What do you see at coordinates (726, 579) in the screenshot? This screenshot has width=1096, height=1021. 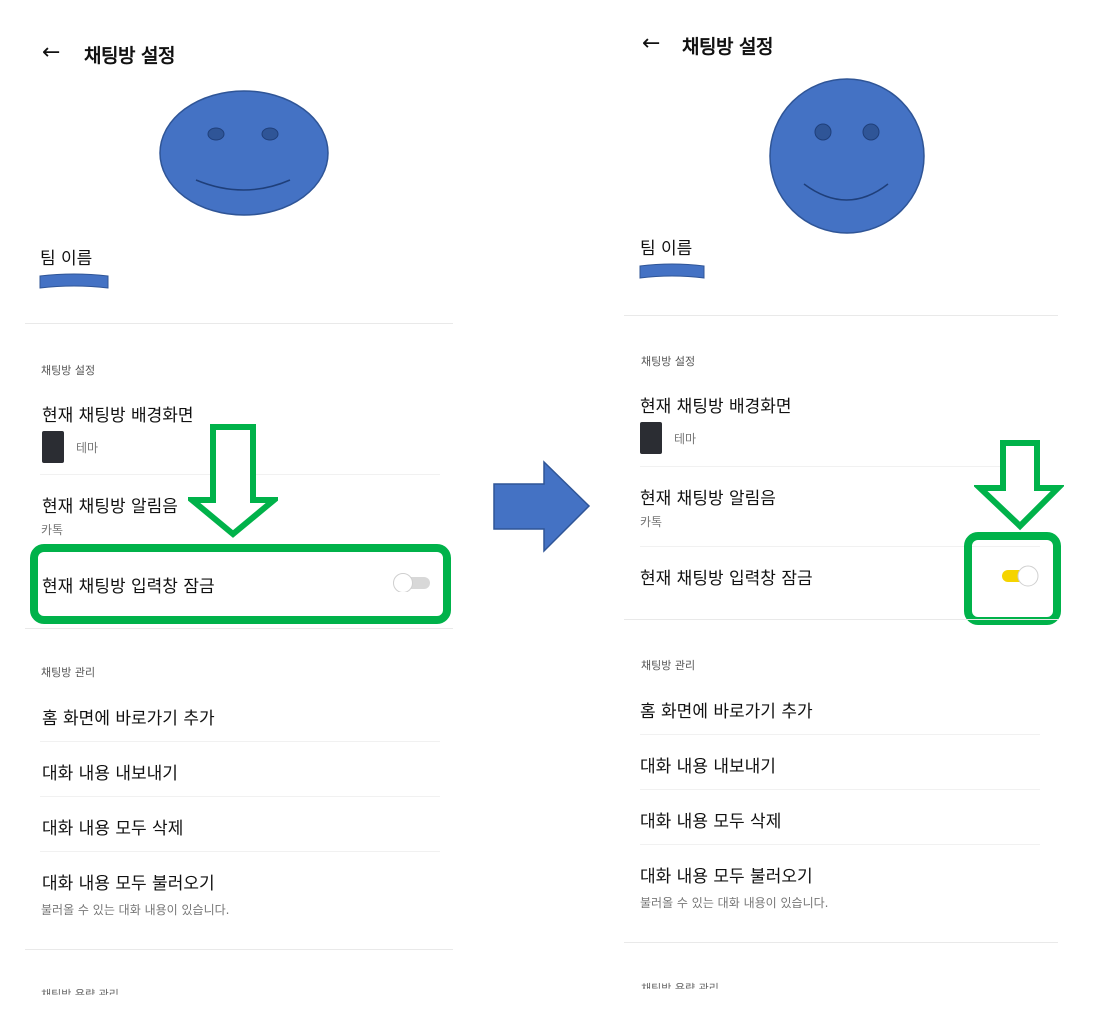 I see `input-lock-label: 현재 채팅방 입력창 잠금` at bounding box center [726, 579].